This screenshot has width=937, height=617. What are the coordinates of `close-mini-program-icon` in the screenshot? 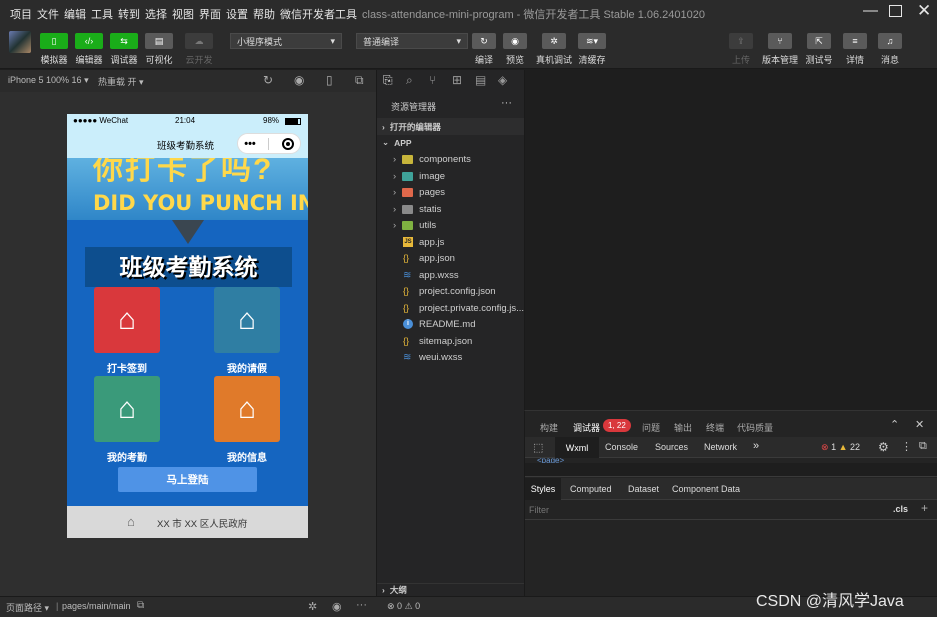 It's located at (287, 143).